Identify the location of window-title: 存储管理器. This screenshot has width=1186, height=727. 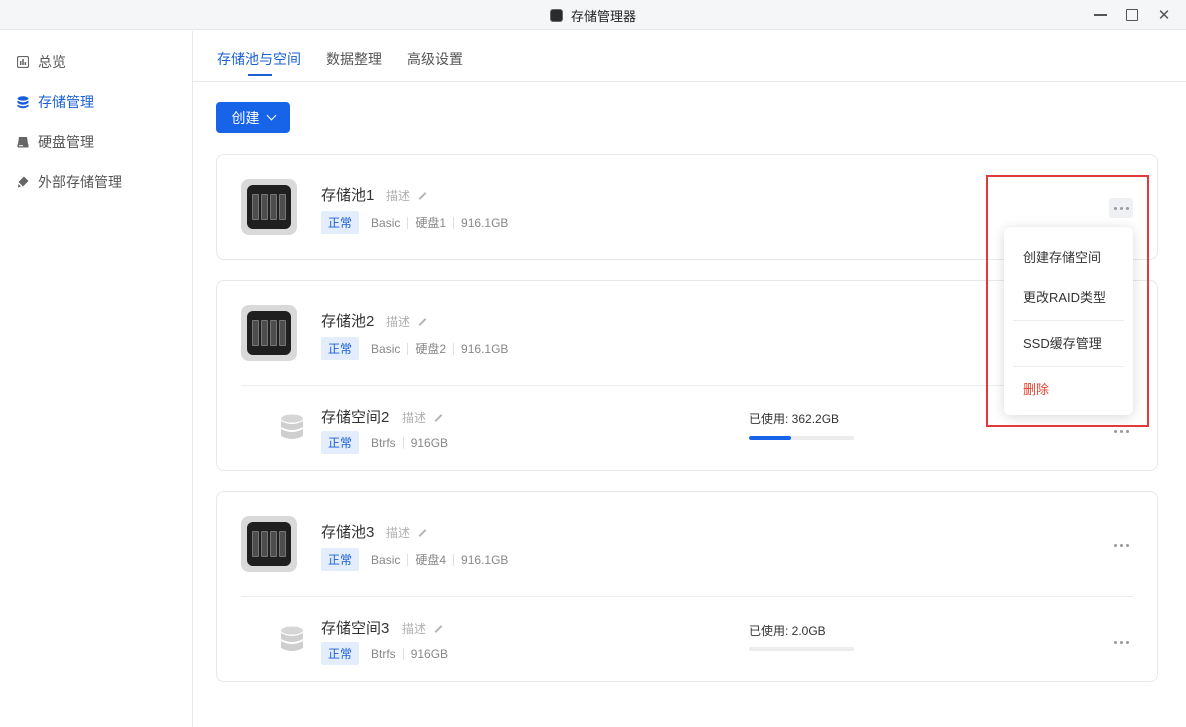
(603, 16).